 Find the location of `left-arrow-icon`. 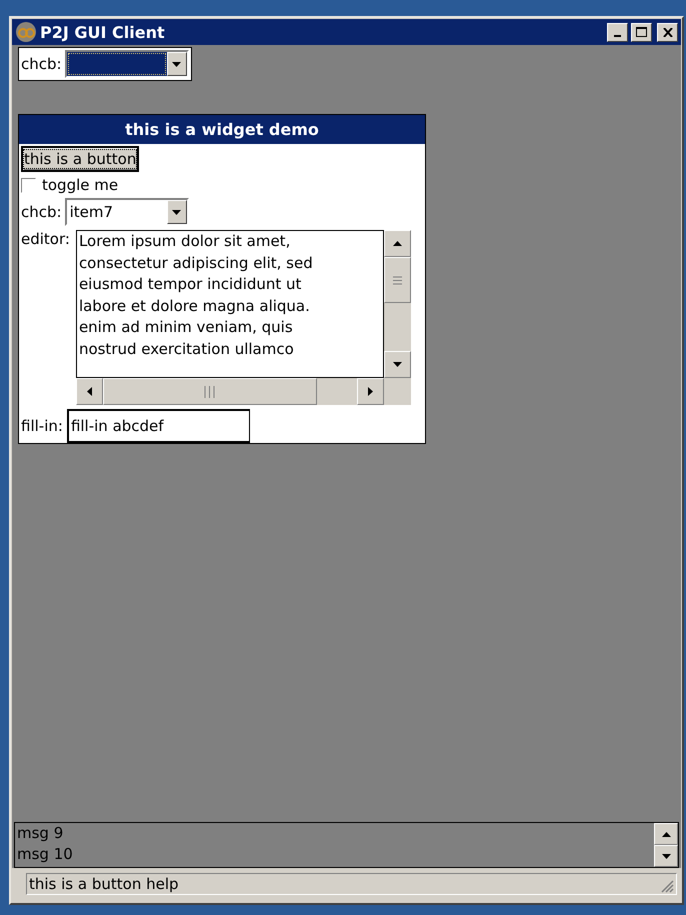

left-arrow-icon is located at coordinates (89, 391).